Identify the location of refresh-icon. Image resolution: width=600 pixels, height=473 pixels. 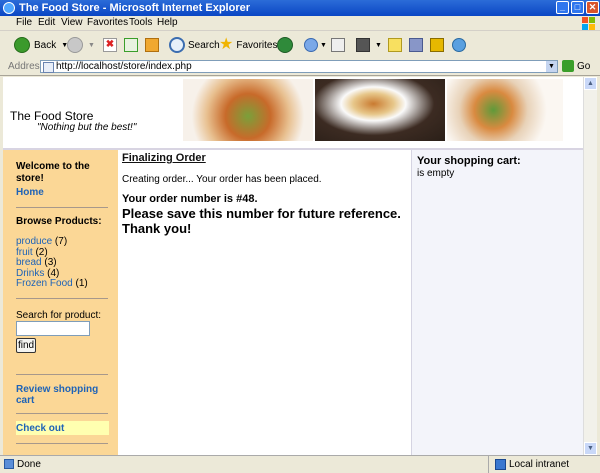
(131, 45).